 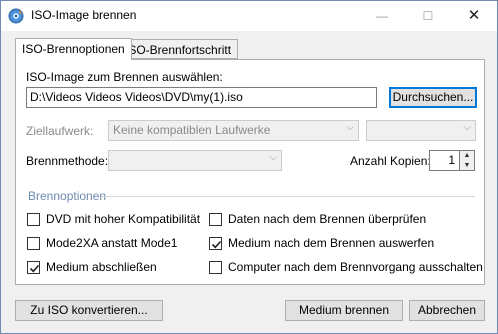 I want to click on copies-stepper: ▲ ▼, so click(x=467, y=160).